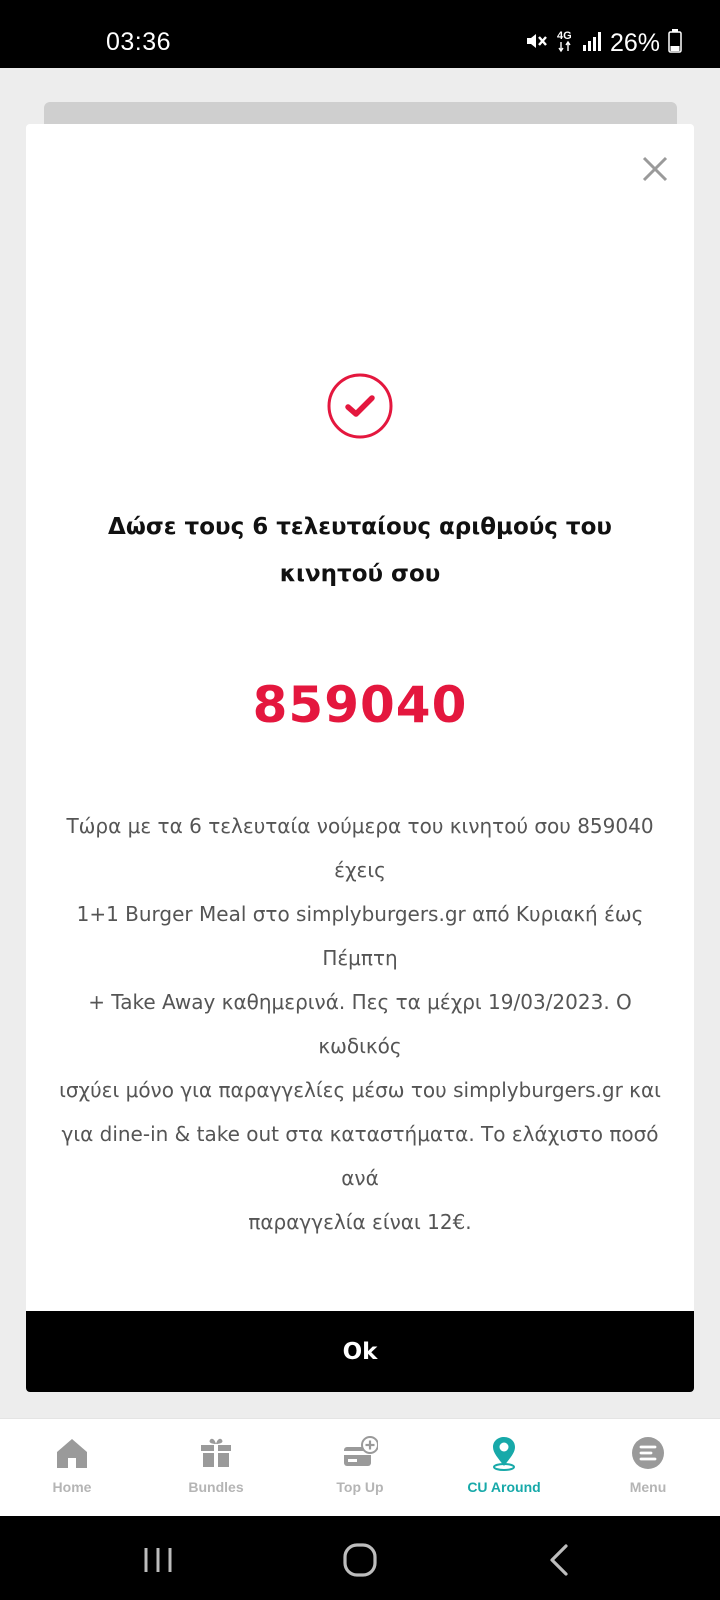  Describe the element at coordinates (504, 1487) in the screenshot. I see `nav-label-cu-around: CU Around` at that location.